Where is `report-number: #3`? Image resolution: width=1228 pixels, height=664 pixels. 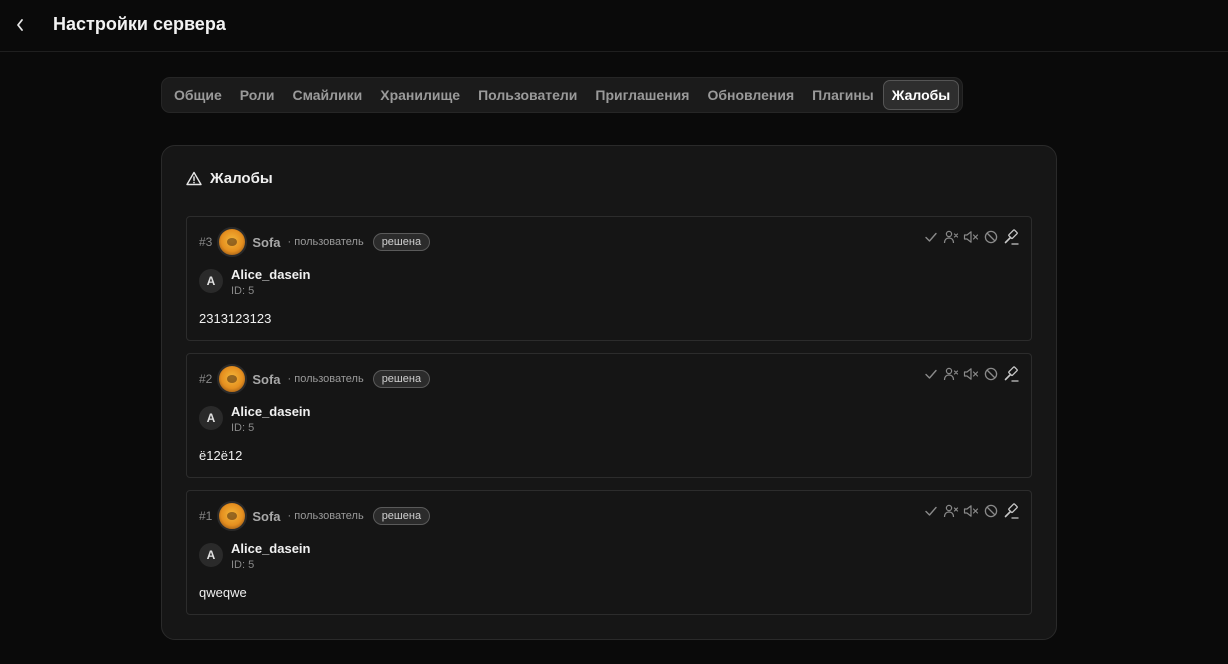
report-number: #3 is located at coordinates (206, 242).